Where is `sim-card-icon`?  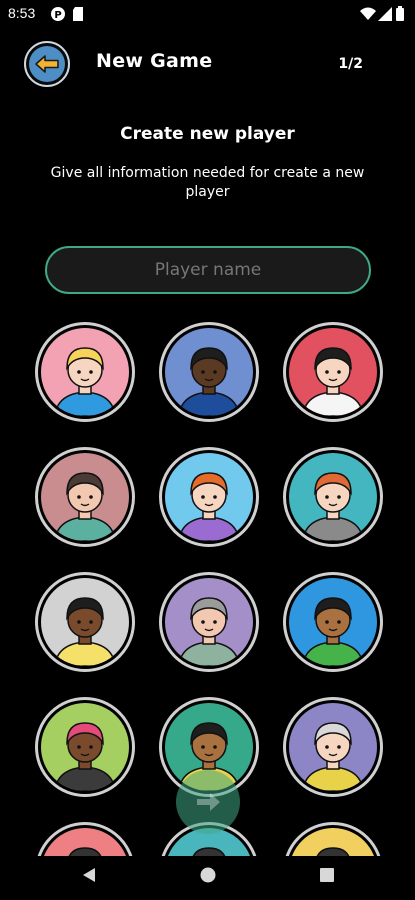
sim-card-icon is located at coordinates (78, 16).